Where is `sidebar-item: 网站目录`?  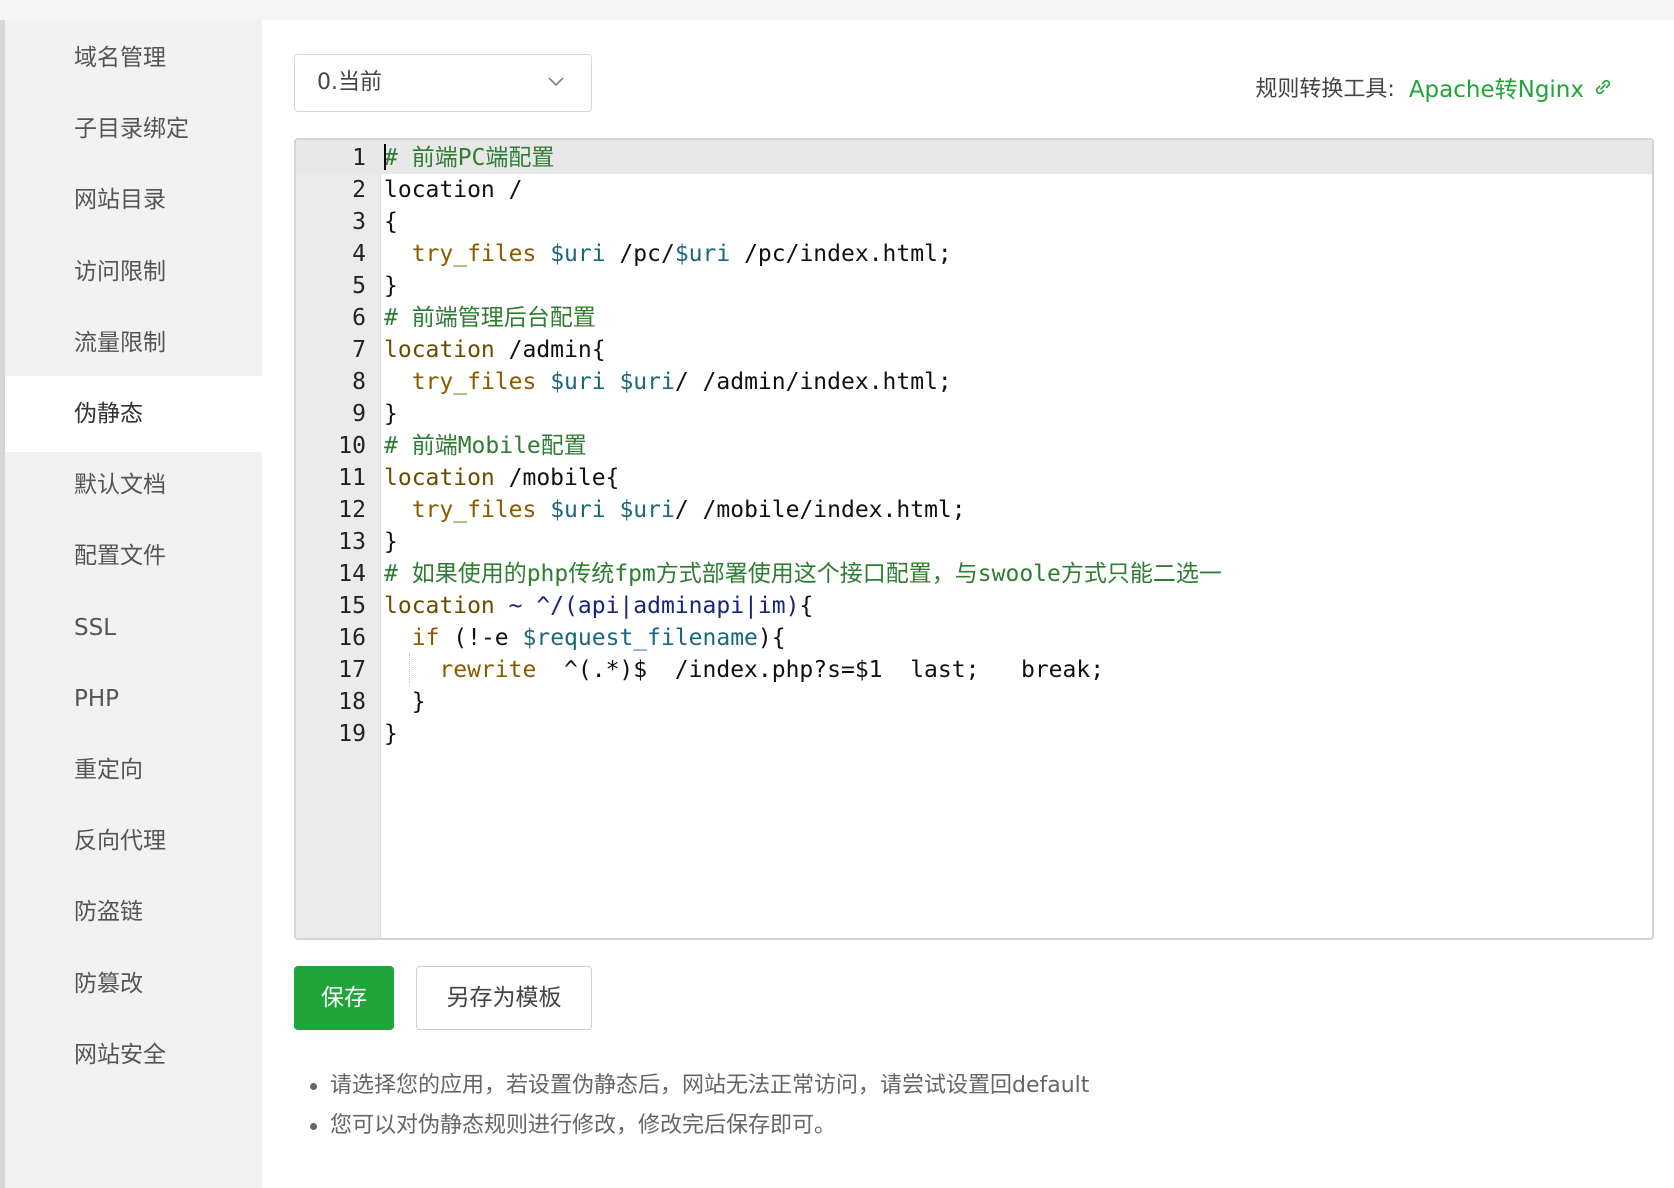
sidebar-item: 网站目录 is located at coordinates (133, 200).